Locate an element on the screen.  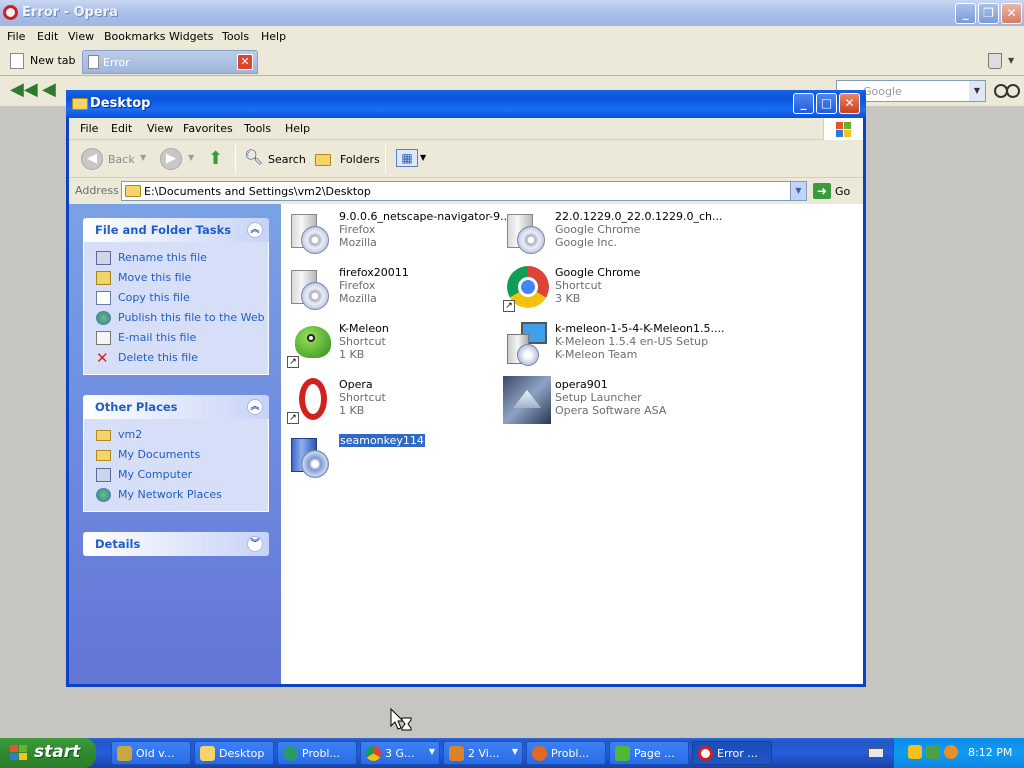
file-item: ↗ K-Meleon Shortcut 1 KB is located at coordinates (395, 346).